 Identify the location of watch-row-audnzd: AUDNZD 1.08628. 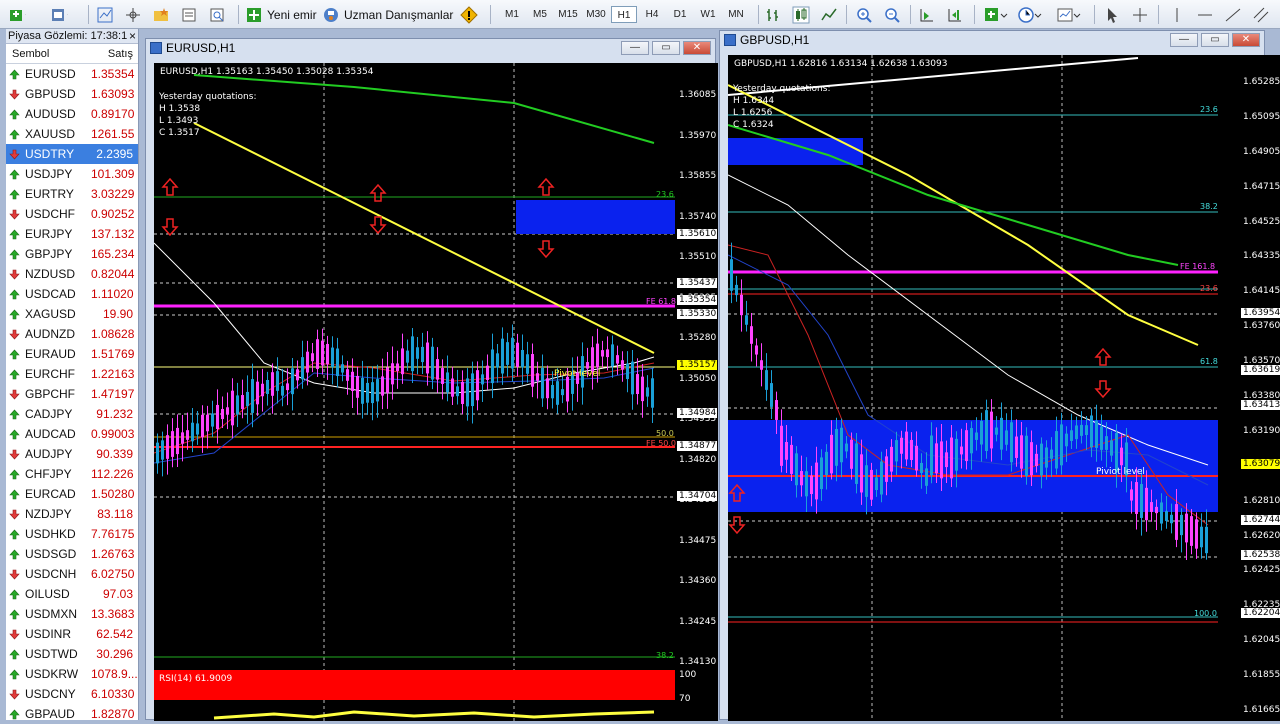
(72, 334).